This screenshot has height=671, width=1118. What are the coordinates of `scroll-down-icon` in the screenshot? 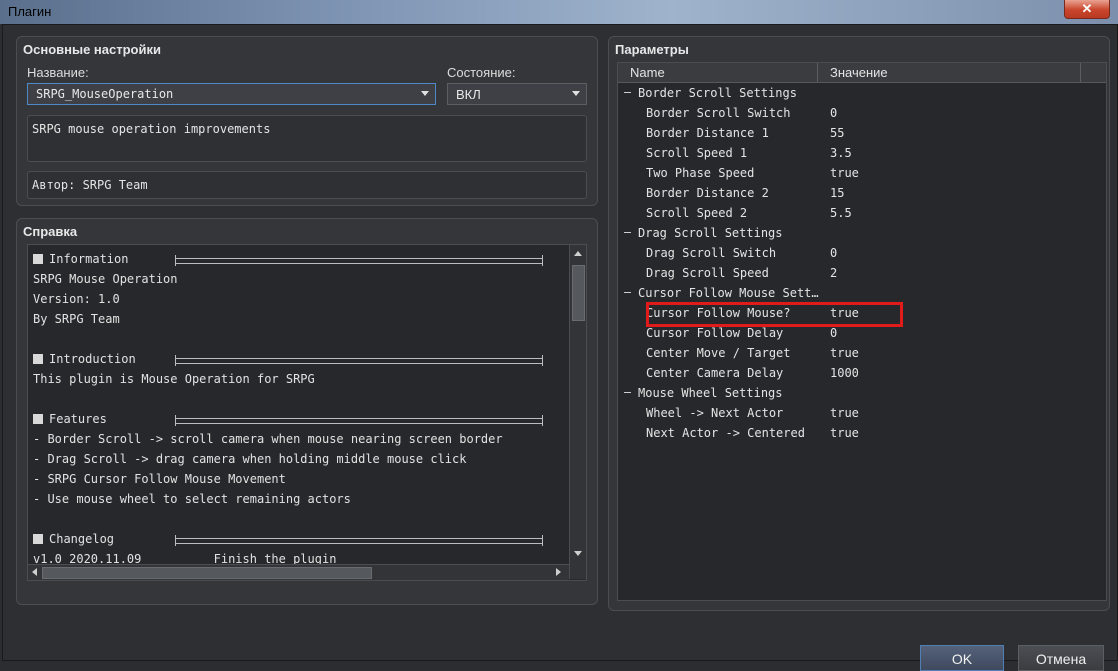 It's located at (578, 553).